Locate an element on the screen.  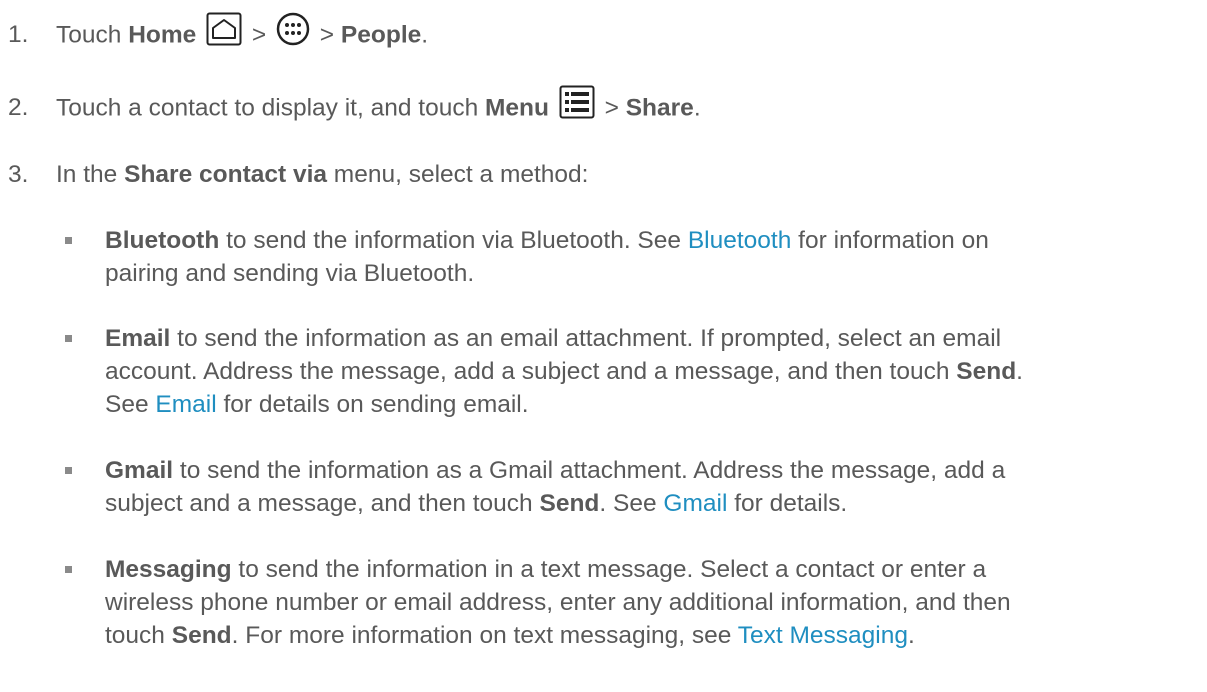
bluetooth-link: Bluetooth is located at coordinates (740, 240).